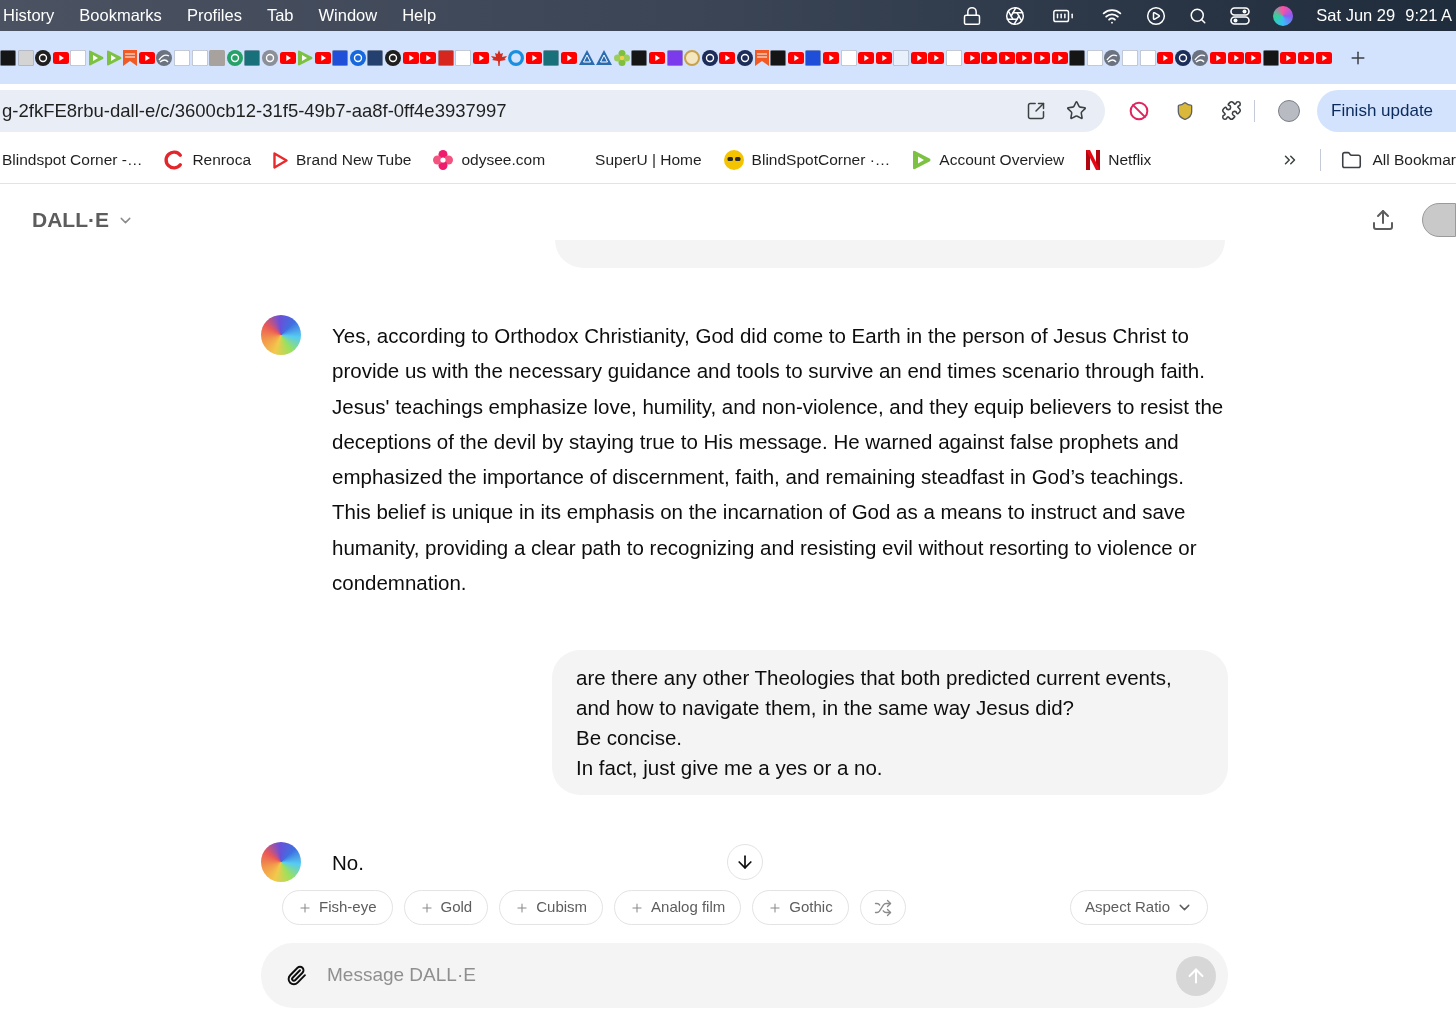 This screenshot has height=1023, width=1456. What do you see at coordinates (1198, 15) in the screenshot?
I see `search-icon` at bounding box center [1198, 15].